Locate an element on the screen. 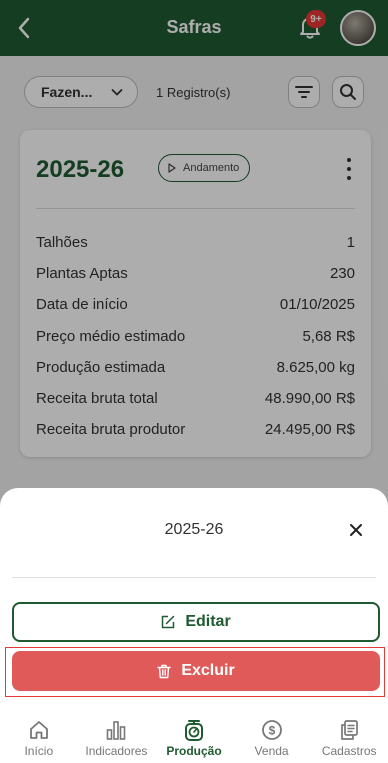 This screenshot has height=763, width=388. close-button is located at coordinates (356, 530).